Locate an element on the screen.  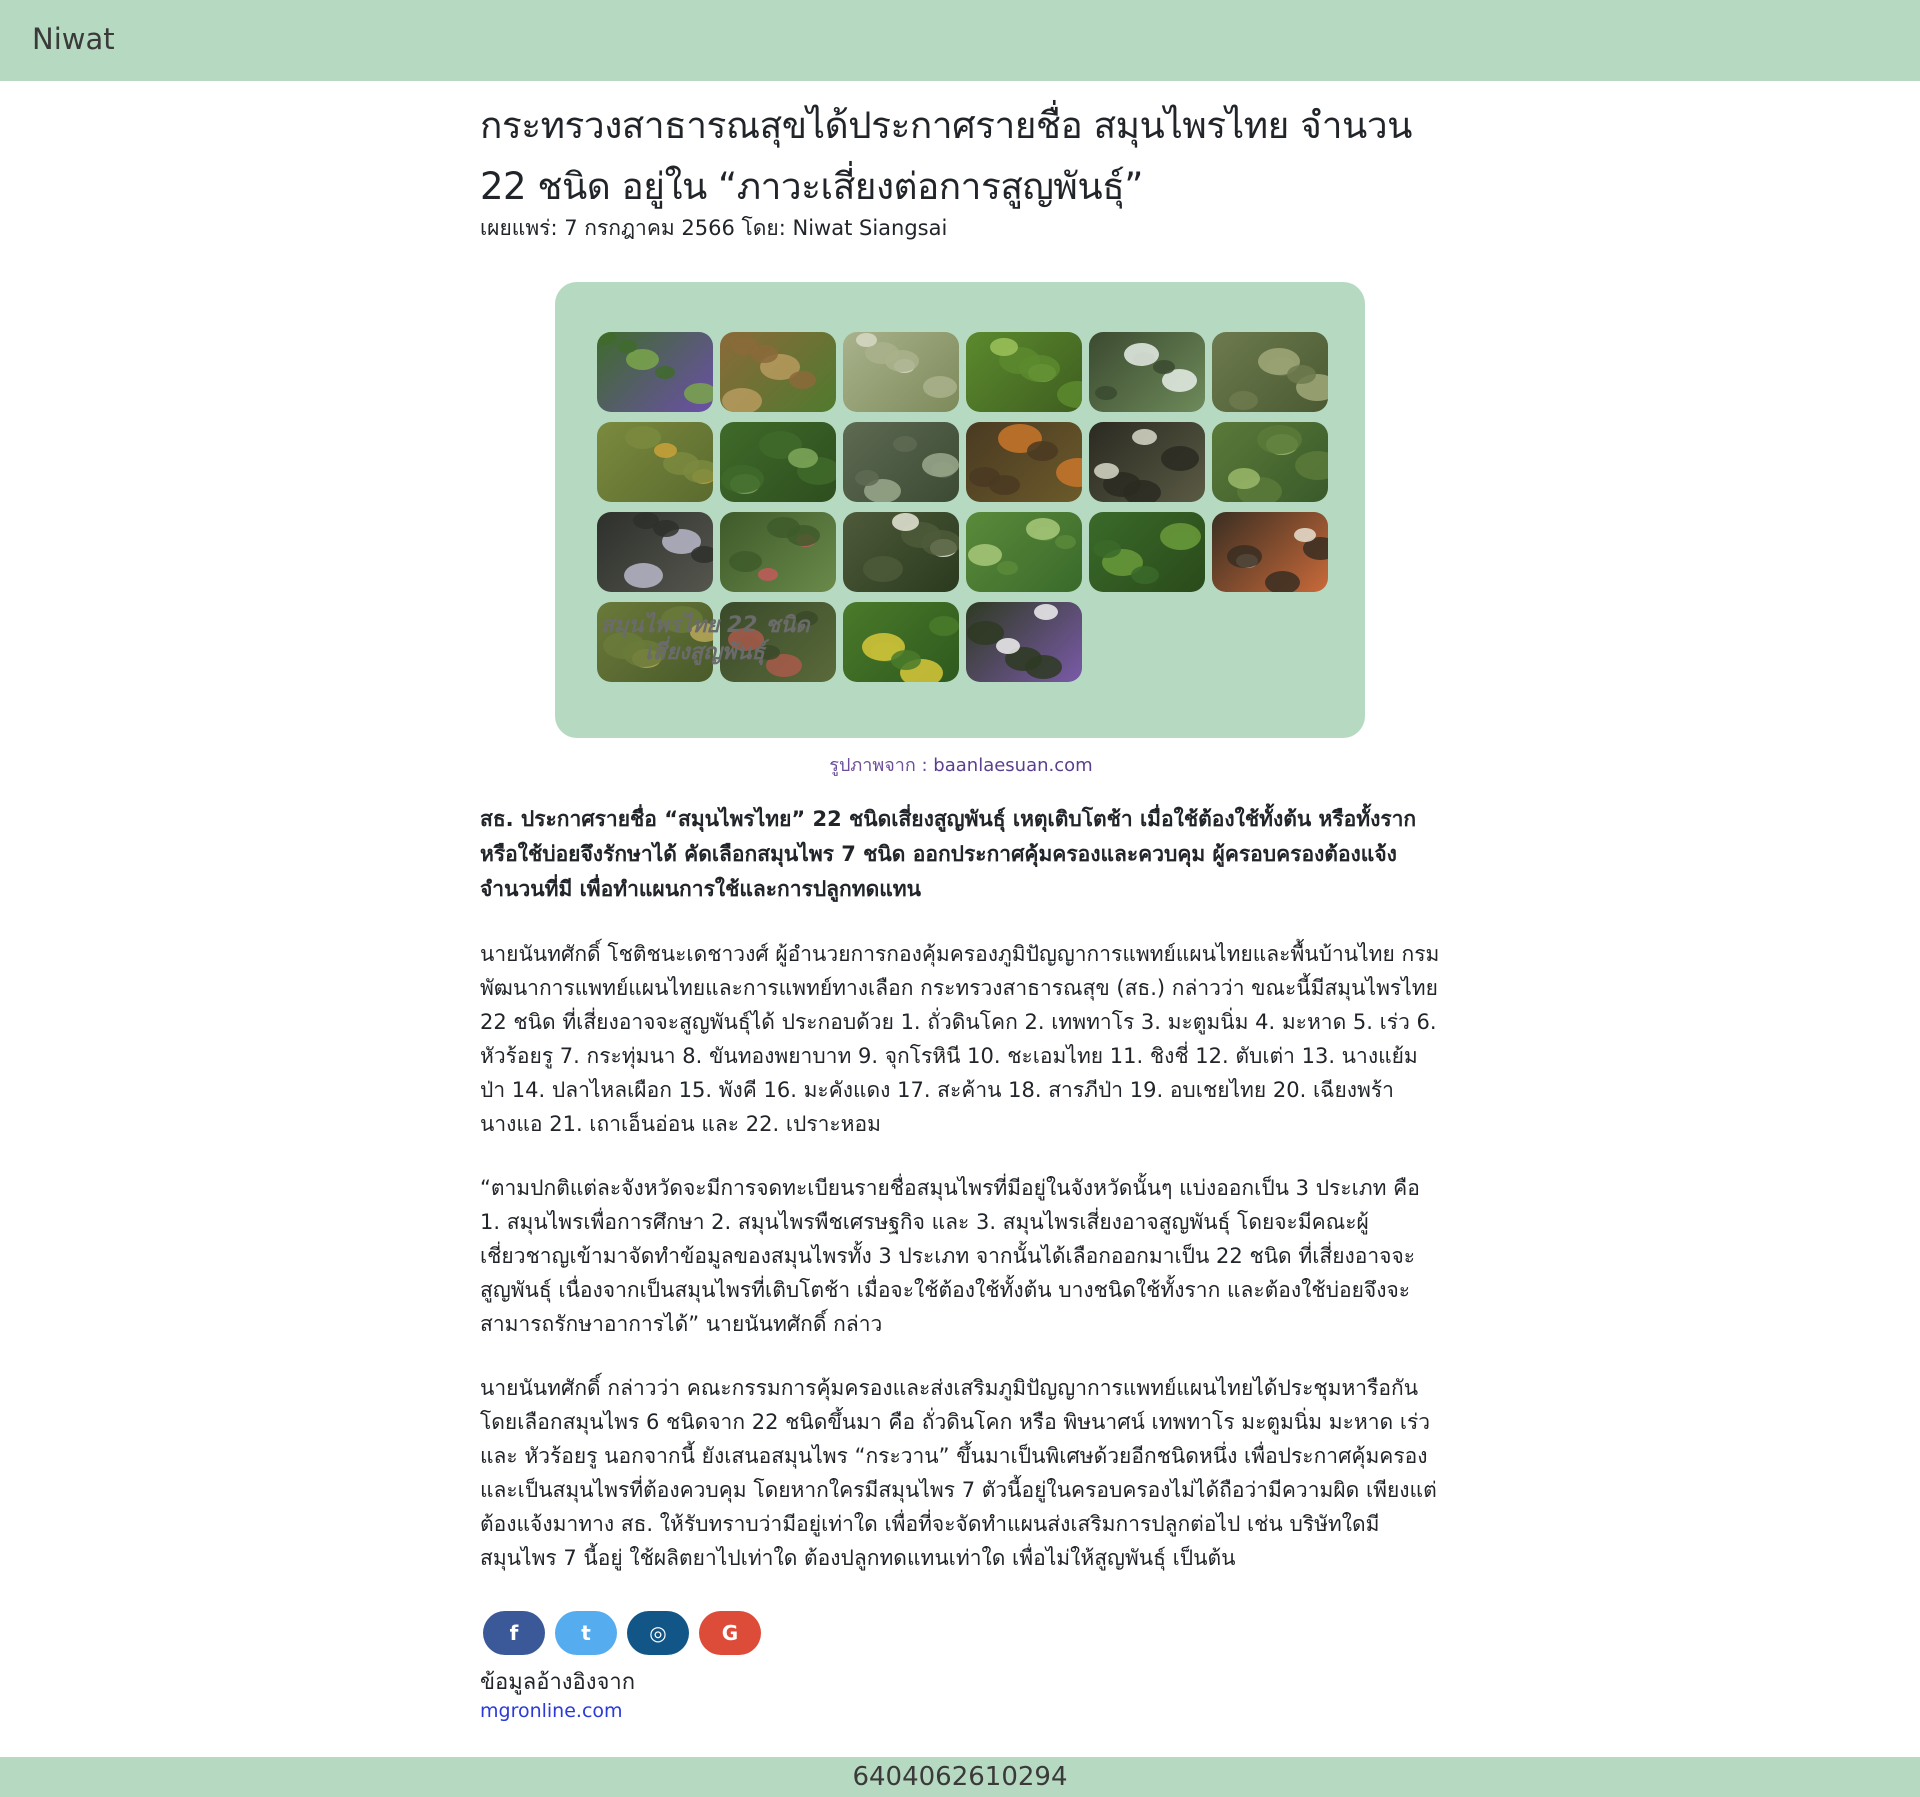
google-icon: G is located at coordinates (730, 1633).